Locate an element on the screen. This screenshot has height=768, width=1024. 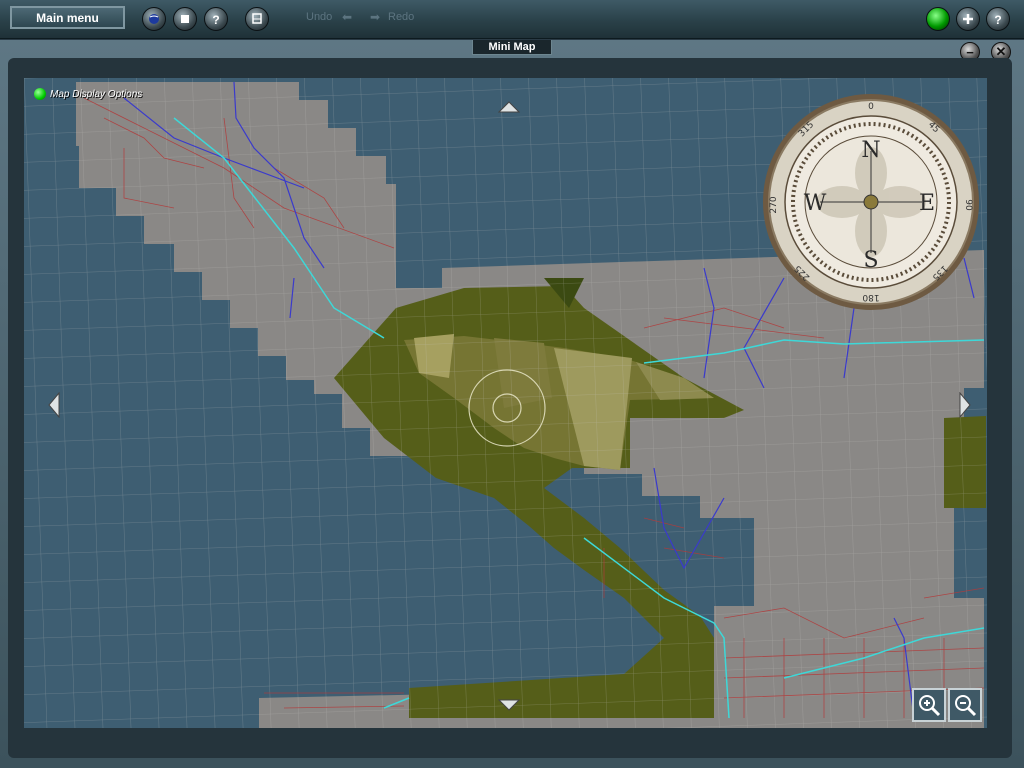
zoom-out-icon is located at coordinates (966, 706).